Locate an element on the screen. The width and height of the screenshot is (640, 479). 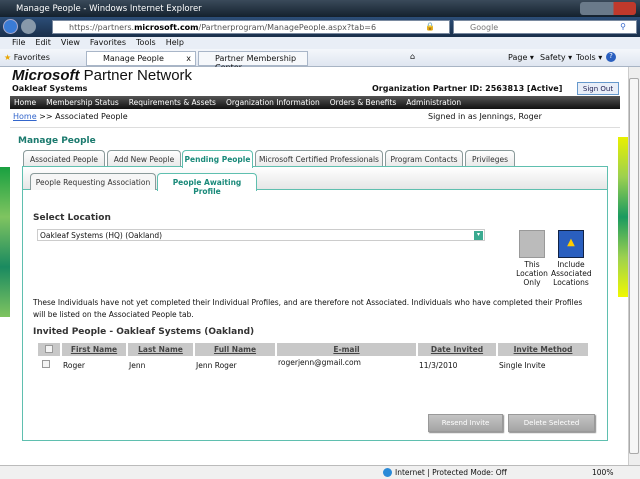
tab-label: Privileges is located at coordinates (490, 159).